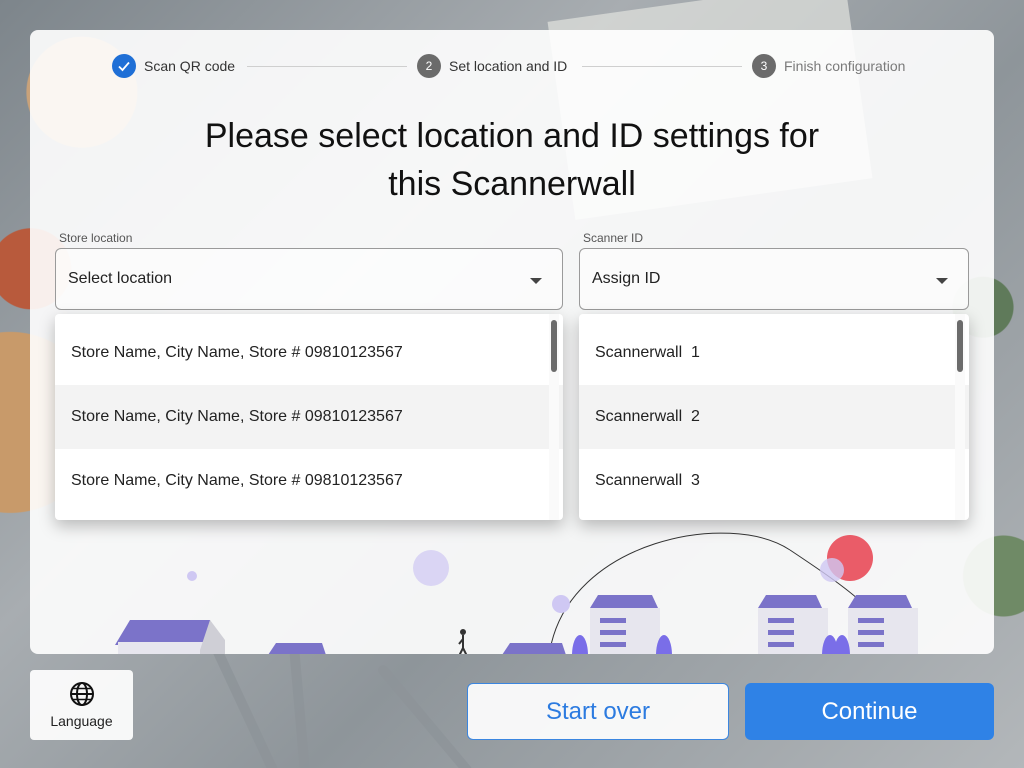  Describe the element at coordinates (124, 66) in the screenshot. I see `check-icon` at that location.